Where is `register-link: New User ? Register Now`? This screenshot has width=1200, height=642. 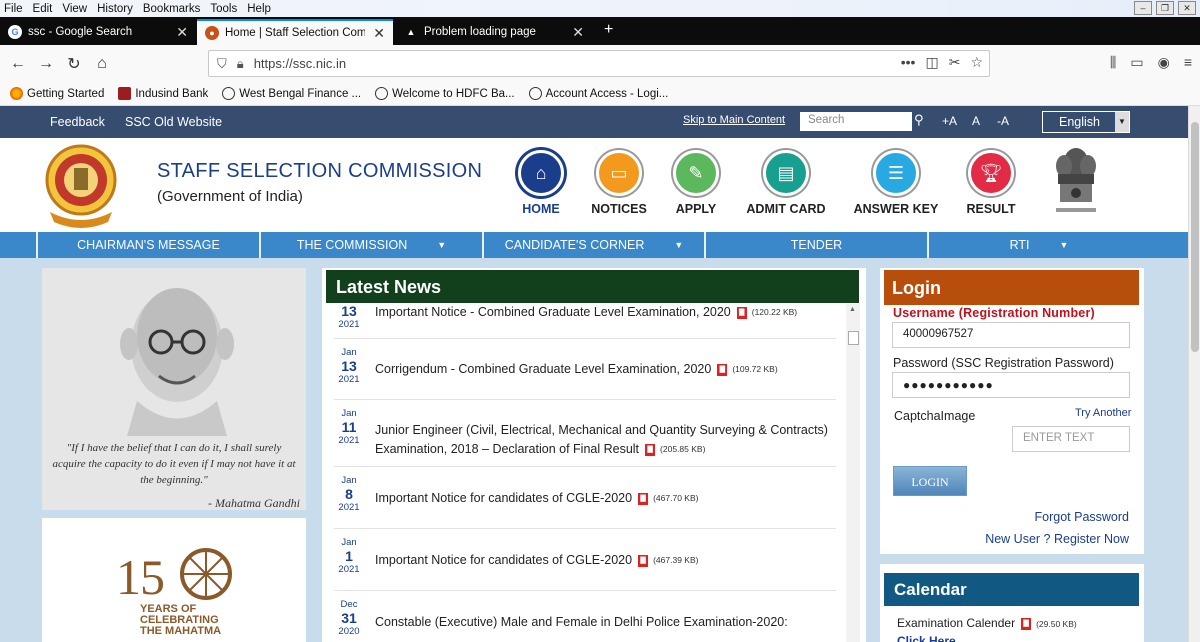
register-link: New User ? Register Now is located at coordinates (1057, 539).